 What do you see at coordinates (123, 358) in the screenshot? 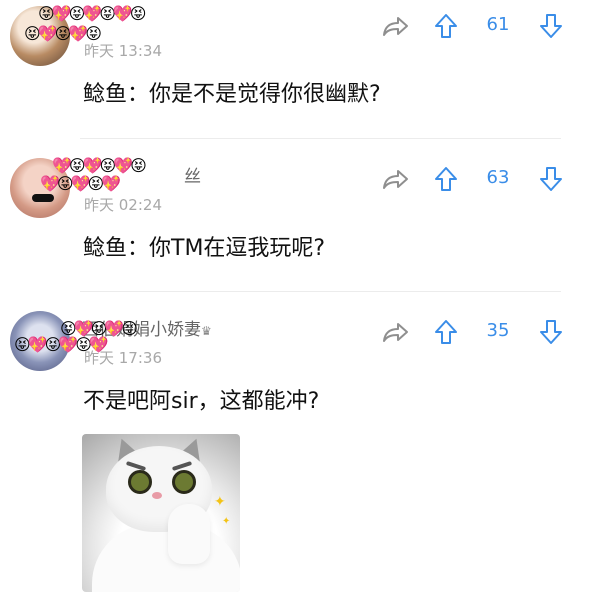
I see `timestamp: 昨天 17:36` at bounding box center [123, 358].